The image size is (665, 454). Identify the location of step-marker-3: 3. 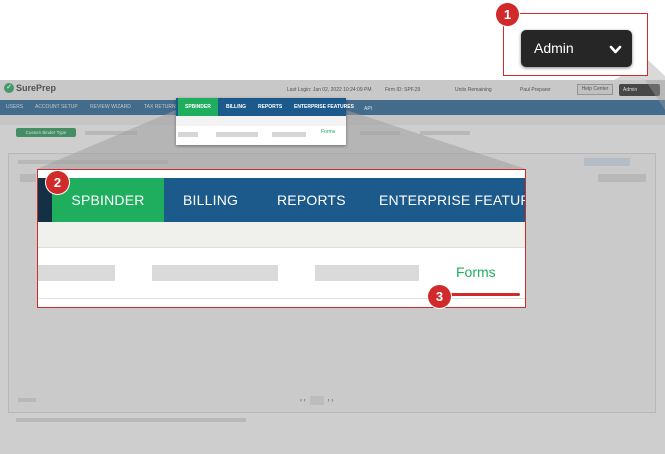
(439, 296).